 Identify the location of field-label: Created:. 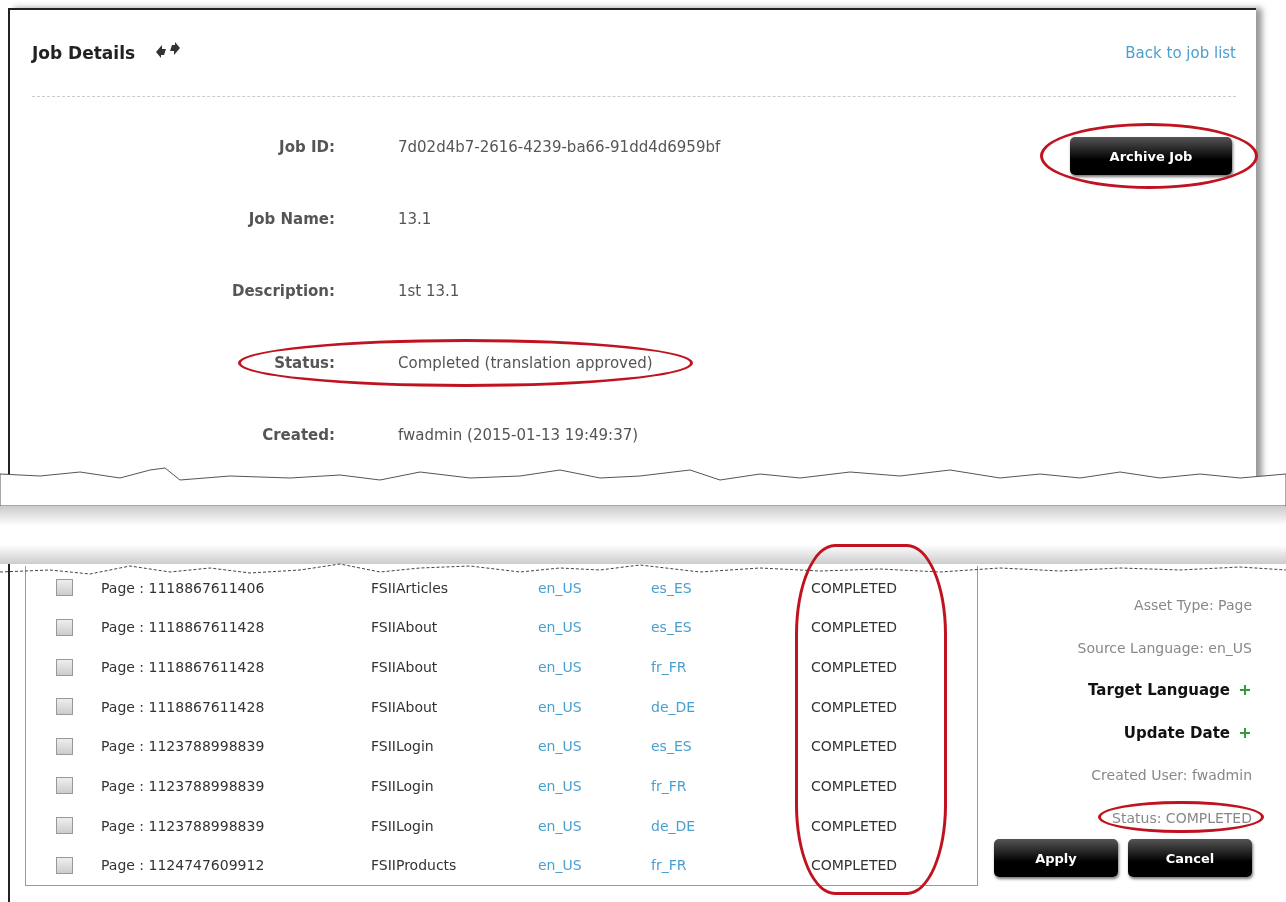
(298, 435).